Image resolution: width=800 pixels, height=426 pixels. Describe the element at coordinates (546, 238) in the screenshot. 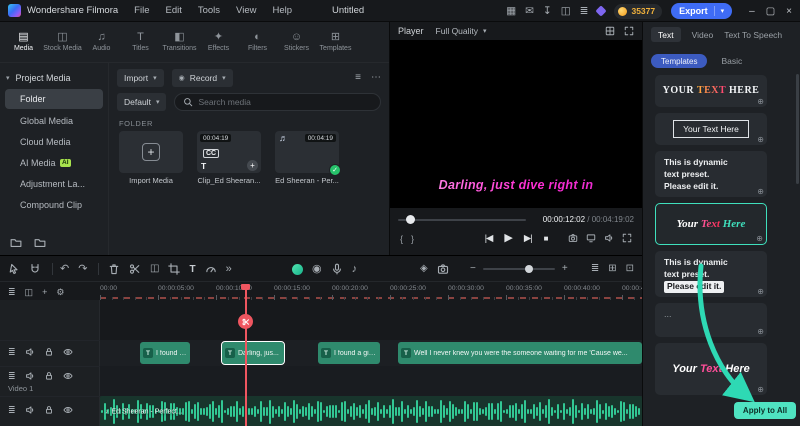

I see `stop-button: ■` at that location.